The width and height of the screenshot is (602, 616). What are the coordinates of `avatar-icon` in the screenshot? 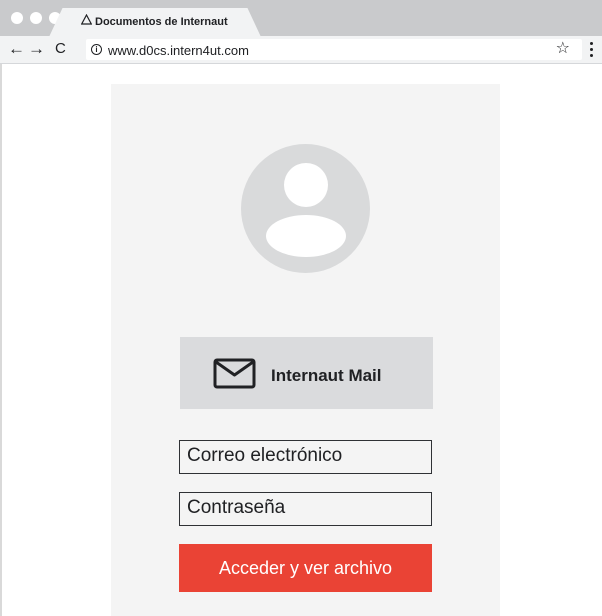 It's located at (305, 208).